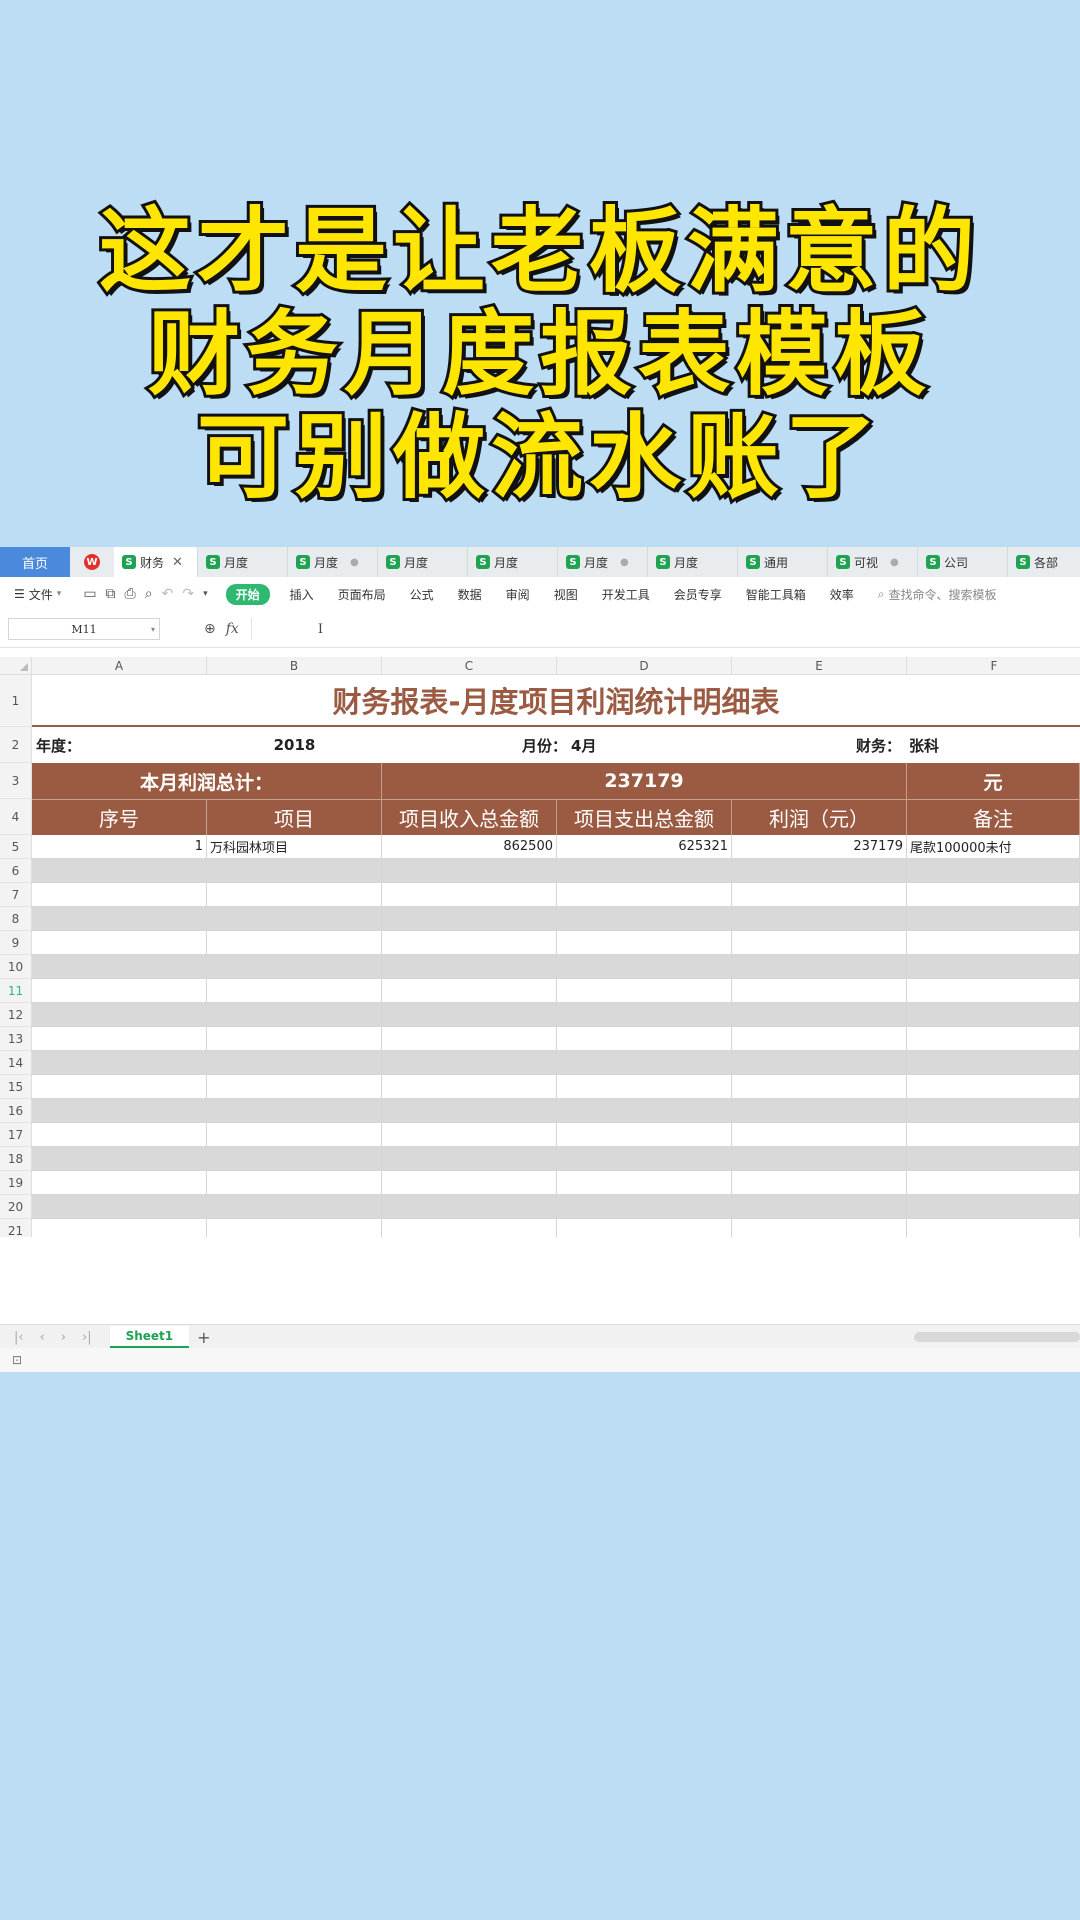  Describe the element at coordinates (294, 817) in the screenshot. I see `column-title: 项目` at that location.